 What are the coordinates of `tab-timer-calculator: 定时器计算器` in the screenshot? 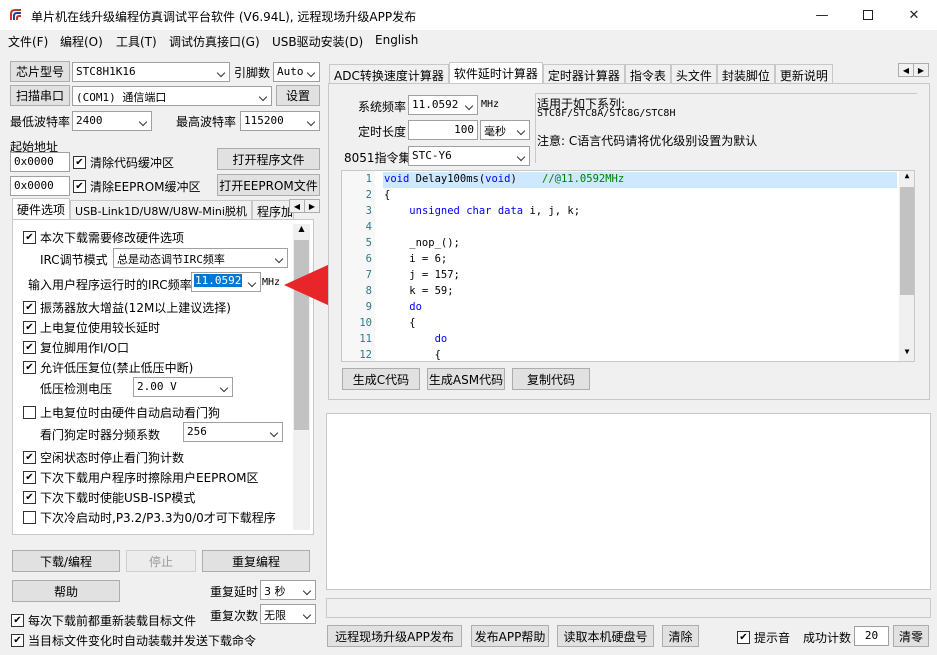 It's located at (583, 74).